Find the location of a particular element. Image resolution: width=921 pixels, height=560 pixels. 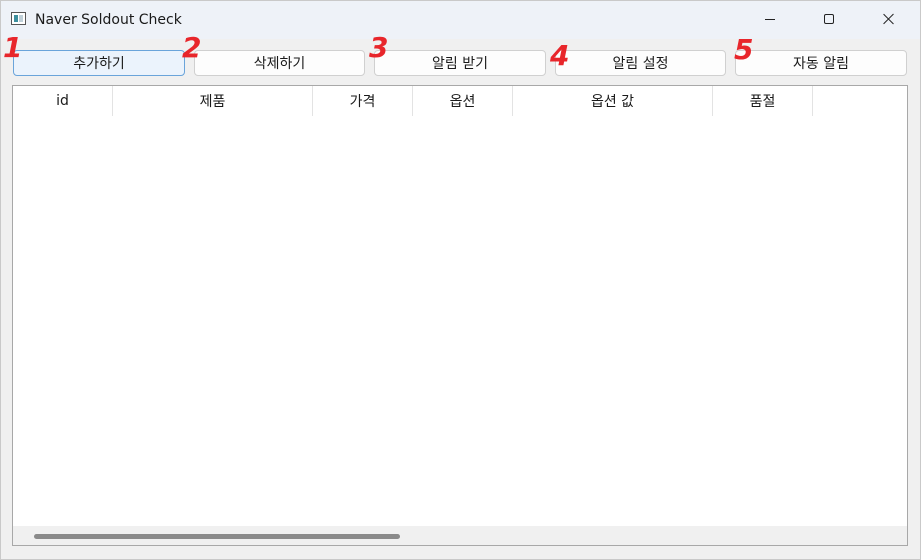

maximize-button is located at coordinates (829, 19).